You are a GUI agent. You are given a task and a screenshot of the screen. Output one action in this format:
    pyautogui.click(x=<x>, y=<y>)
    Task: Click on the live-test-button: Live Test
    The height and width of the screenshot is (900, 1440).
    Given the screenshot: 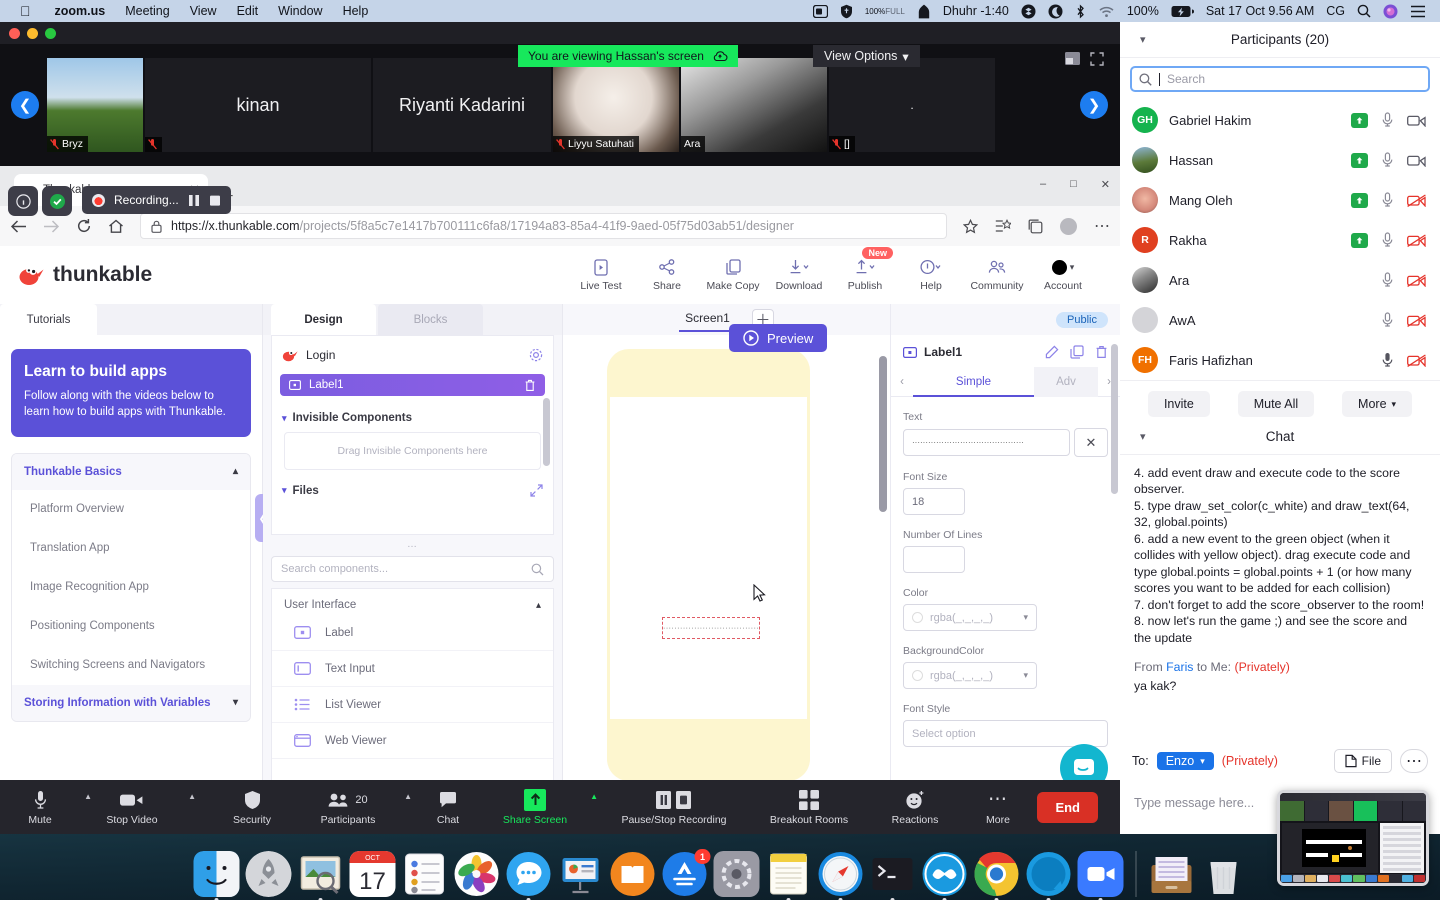 What is the action you would take?
    pyautogui.click(x=601, y=275)
    